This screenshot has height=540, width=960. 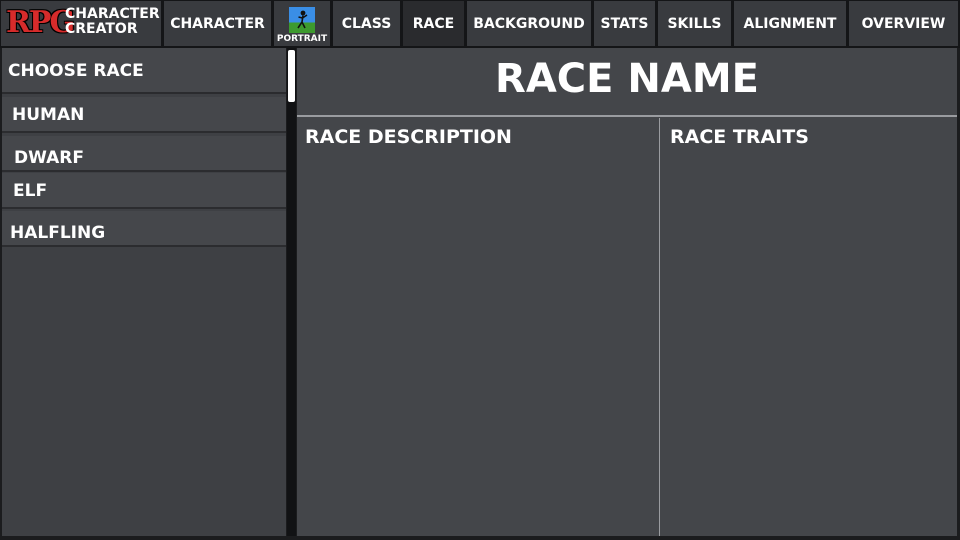 What do you see at coordinates (302, 39) in the screenshot?
I see `tab-portrait-label: PORTRAIT` at bounding box center [302, 39].